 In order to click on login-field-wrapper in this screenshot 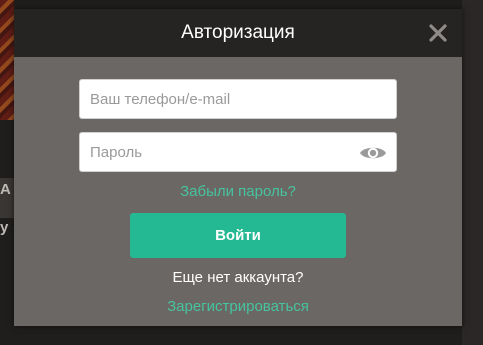, I will do `click(238, 99)`.